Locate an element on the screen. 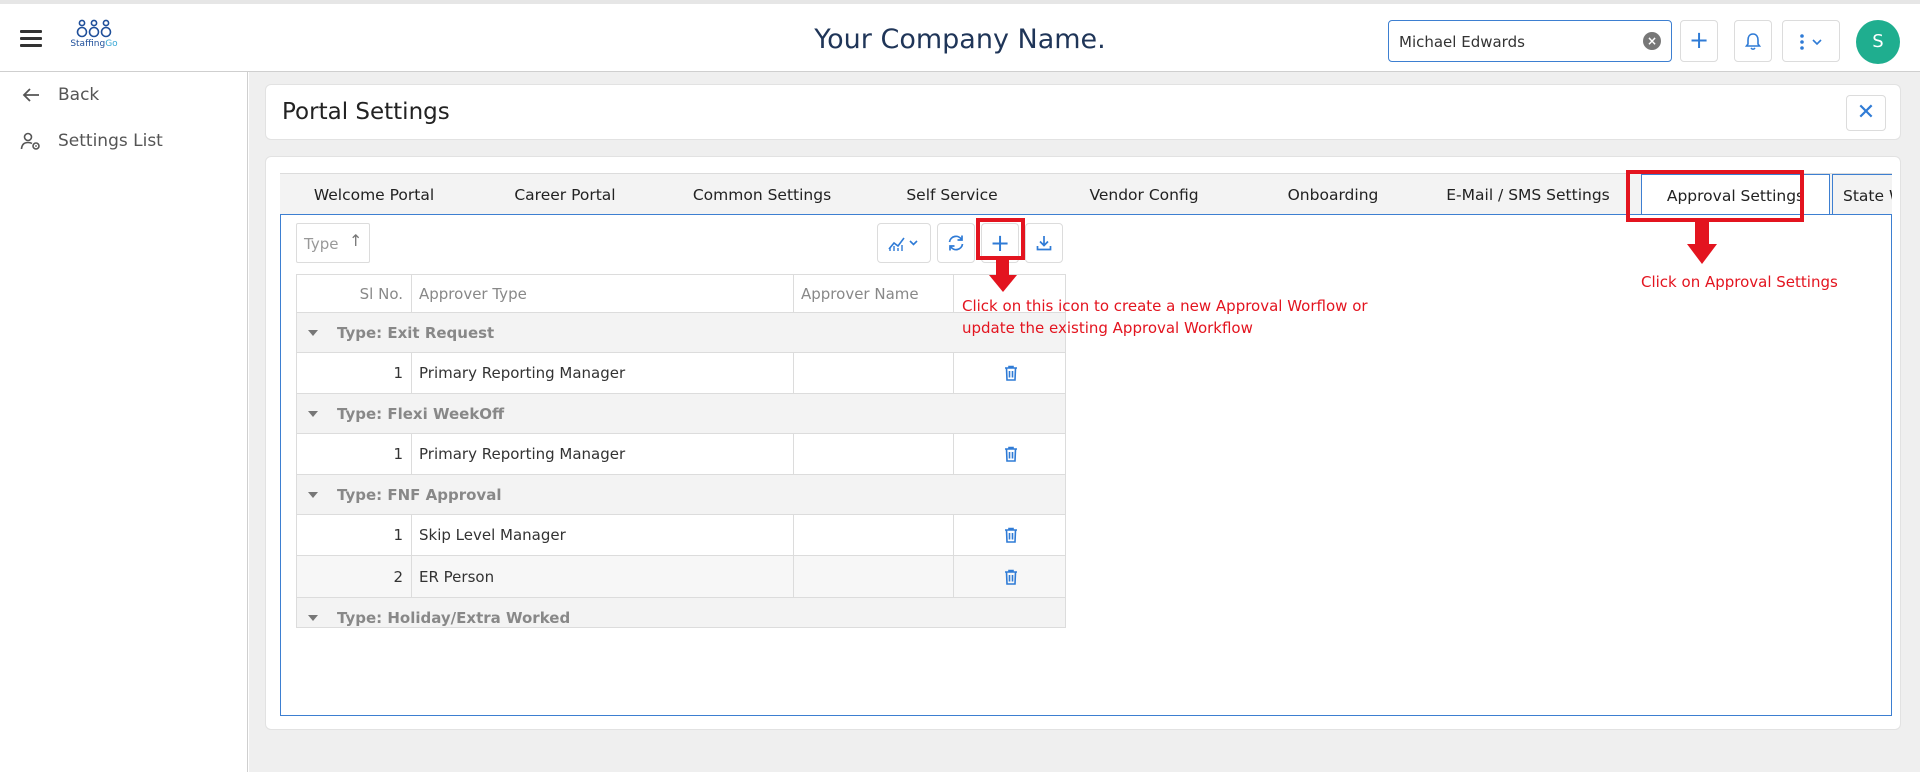 The height and width of the screenshot is (772, 1920). refresh-button is located at coordinates (956, 243).